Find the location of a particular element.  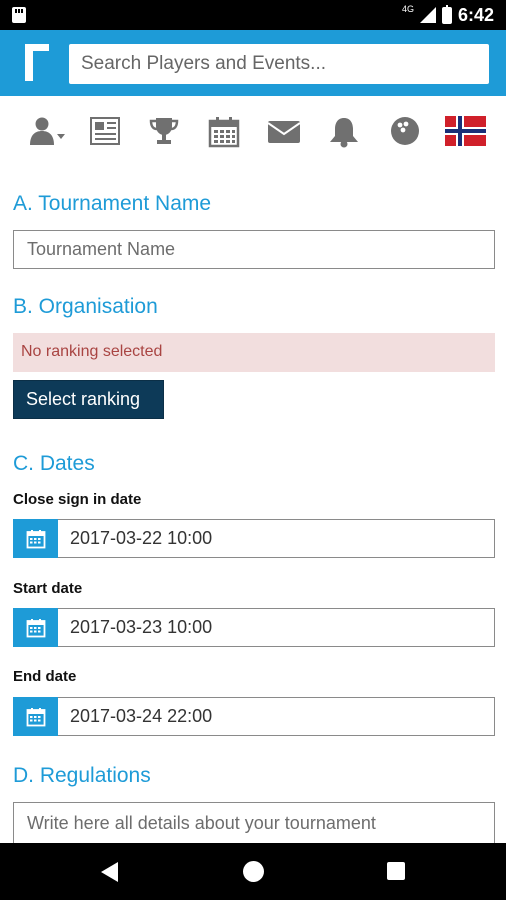

app-logo is located at coordinates (38, 63).